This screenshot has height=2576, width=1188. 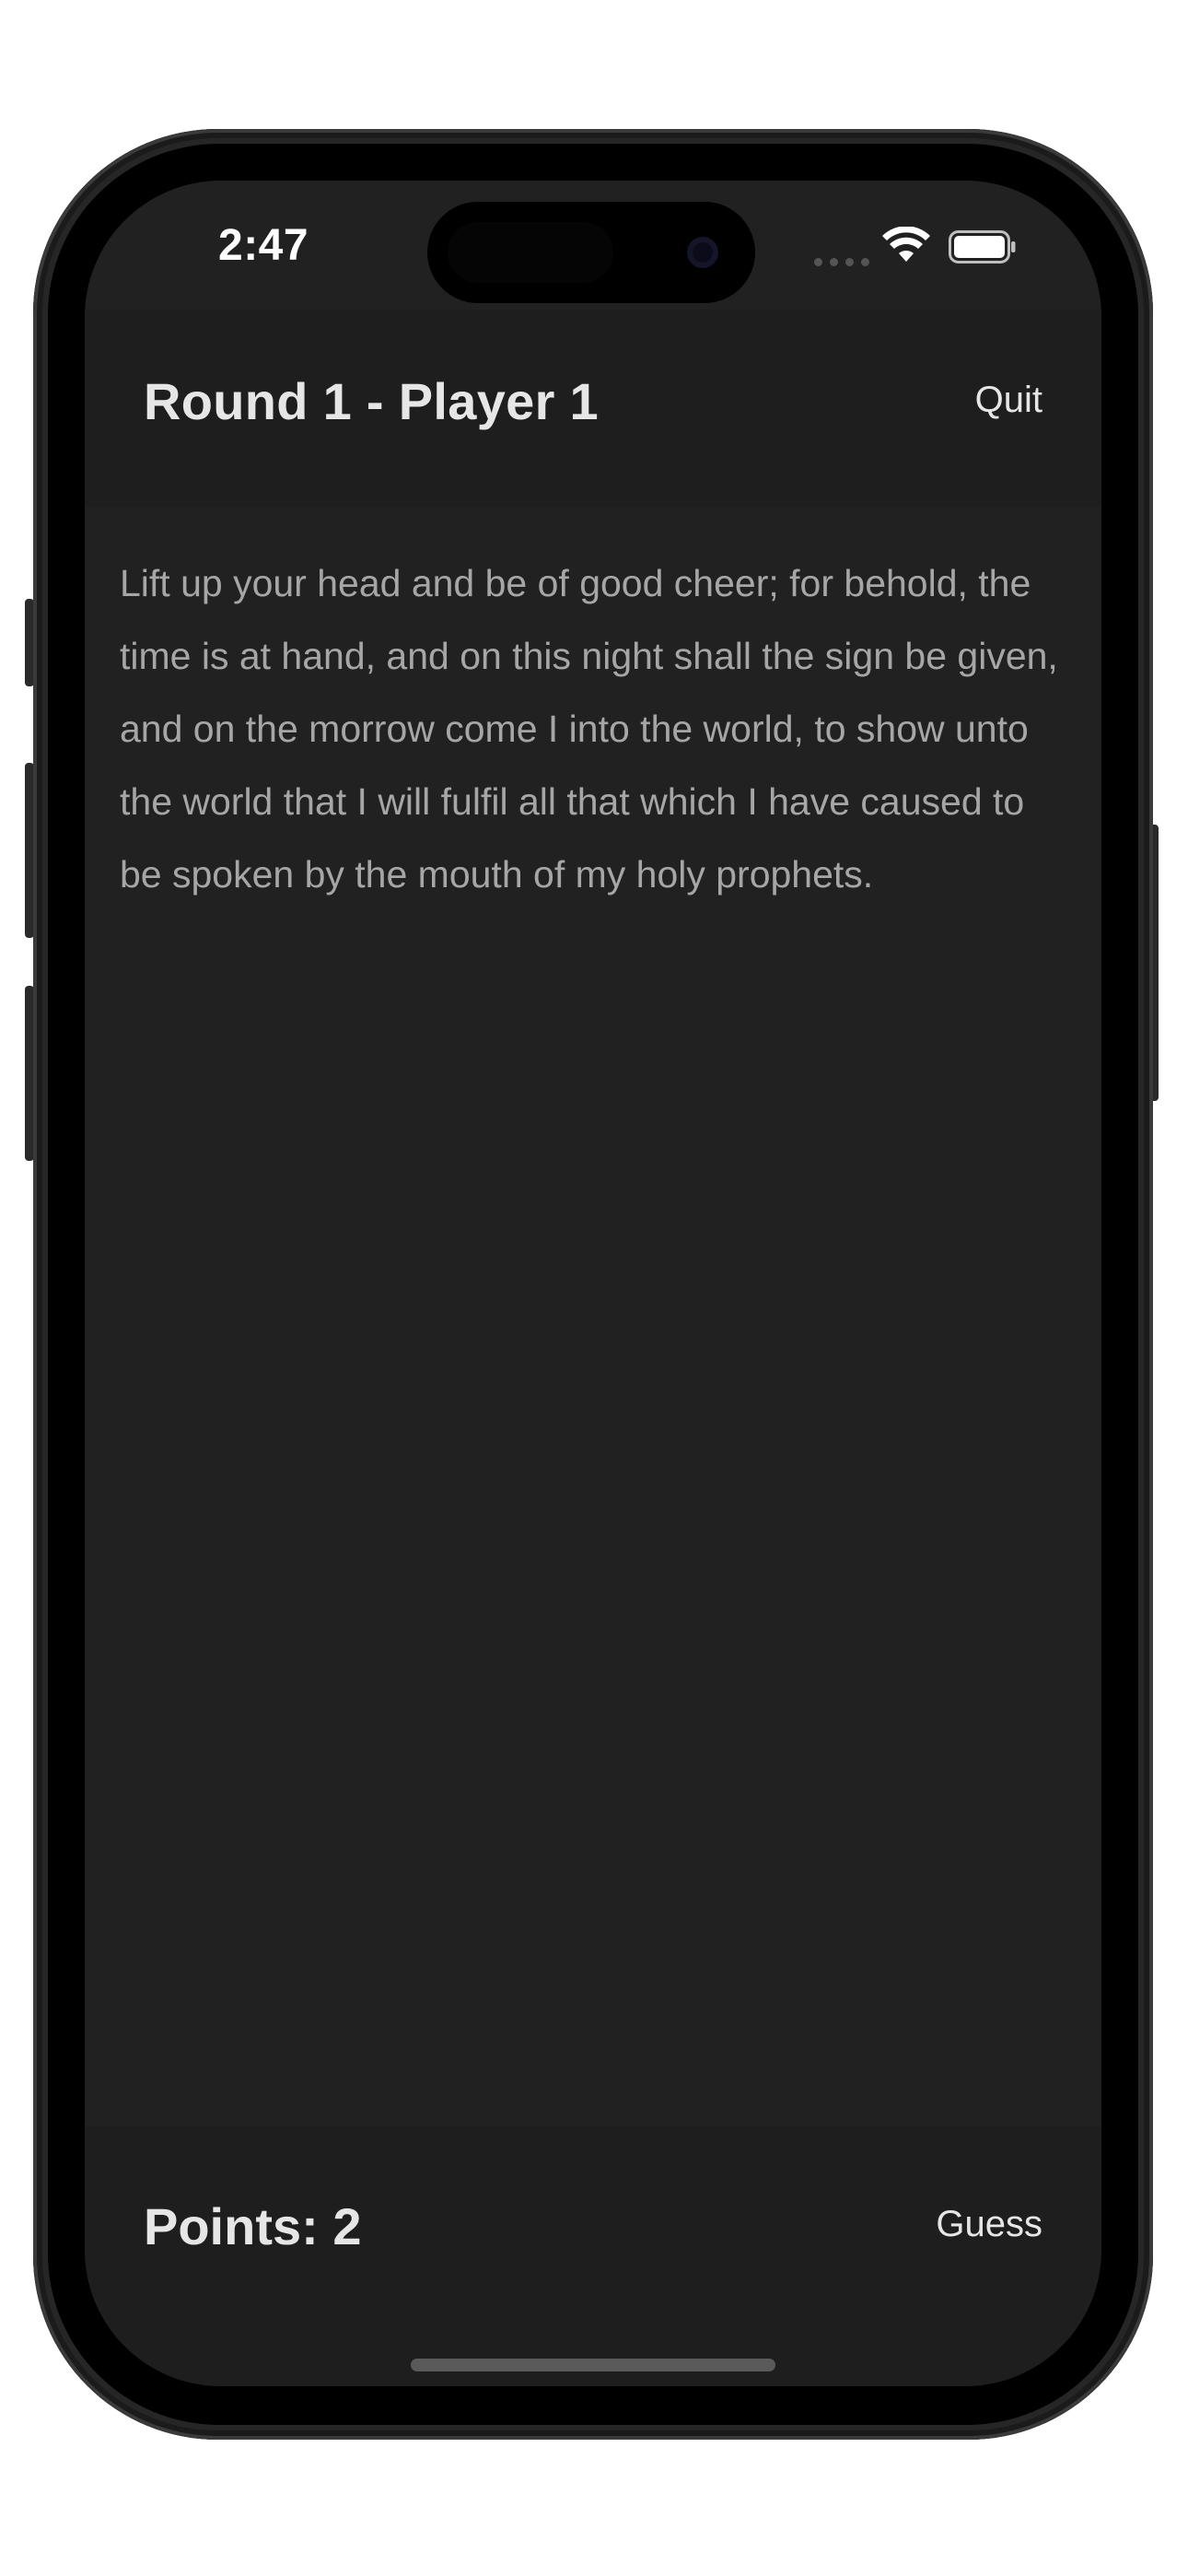 What do you see at coordinates (530, 252) in the screenshot?
I see `face-id-sensor` at bounding box center [530, 252].